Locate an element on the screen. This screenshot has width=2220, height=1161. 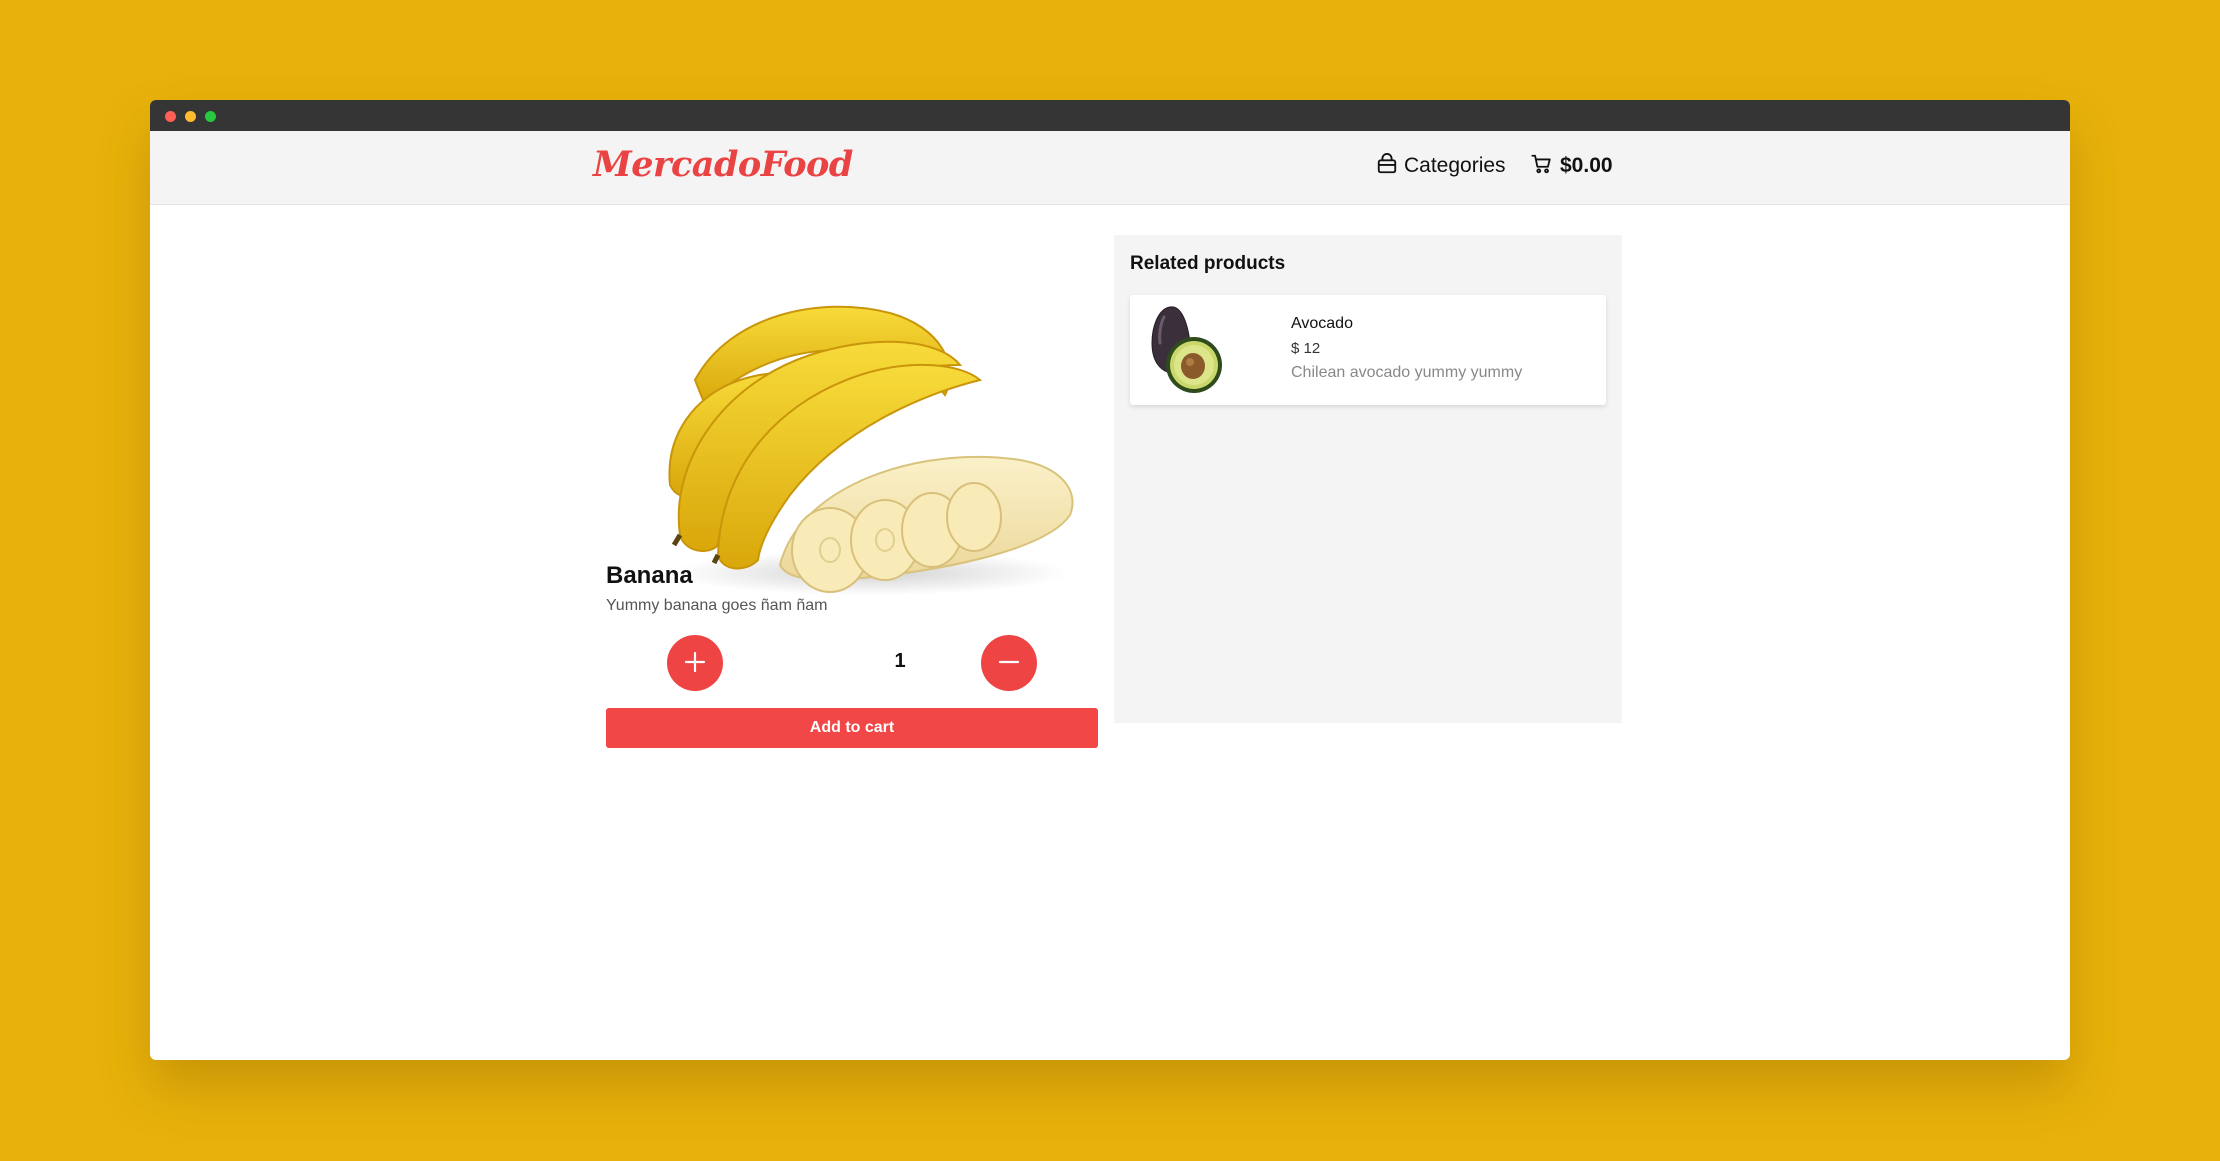
increase-quantity-button is located at coordinates (695, 663).